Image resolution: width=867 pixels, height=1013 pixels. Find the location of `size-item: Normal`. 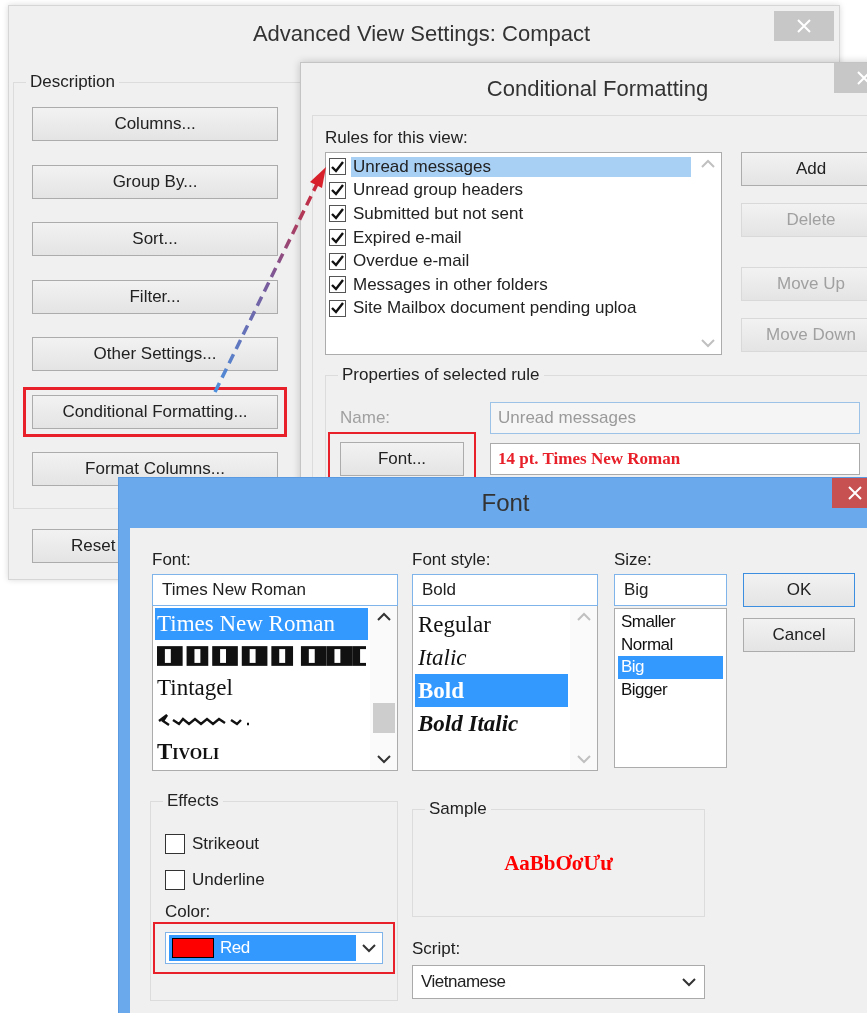

size-item: Normal is located at coordinates (670, 644).